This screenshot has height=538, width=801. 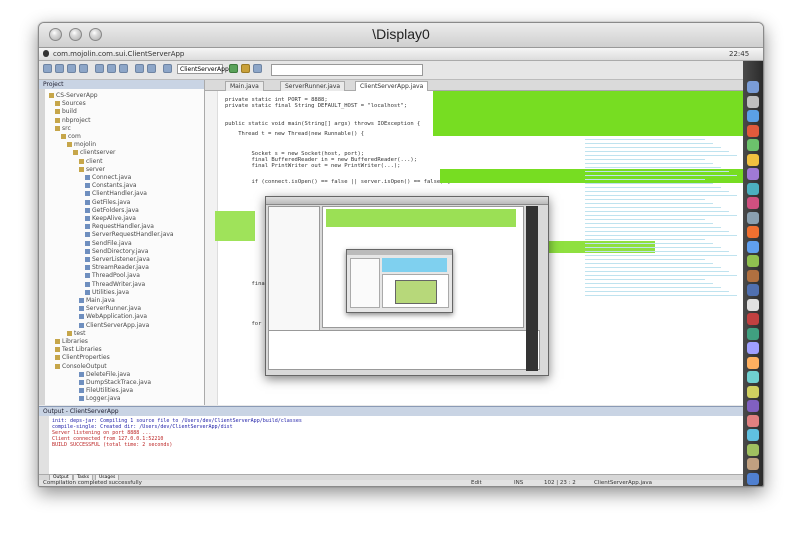 I want to click on run-icon, so click(x=233, y=68).